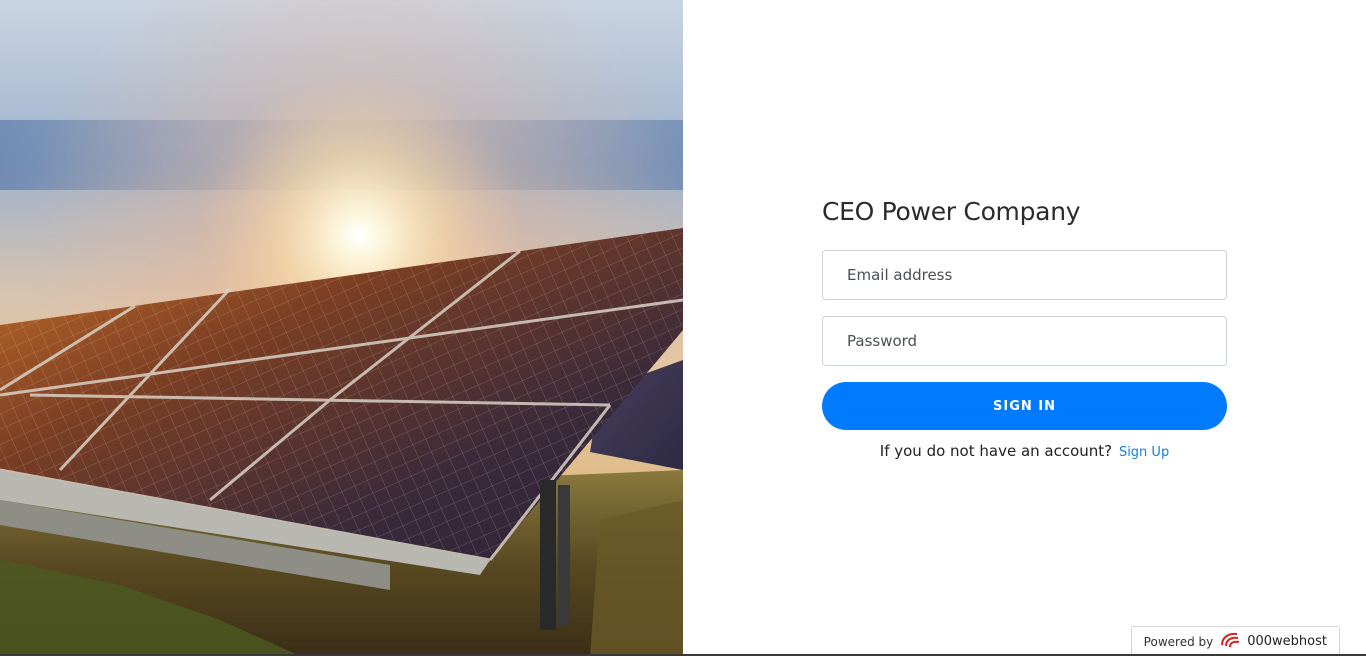 The image size is (1366, 656). Describe the element at coordinates (951, 211) in the screenshot. I see `page-title: CEO Power Company` at that location.